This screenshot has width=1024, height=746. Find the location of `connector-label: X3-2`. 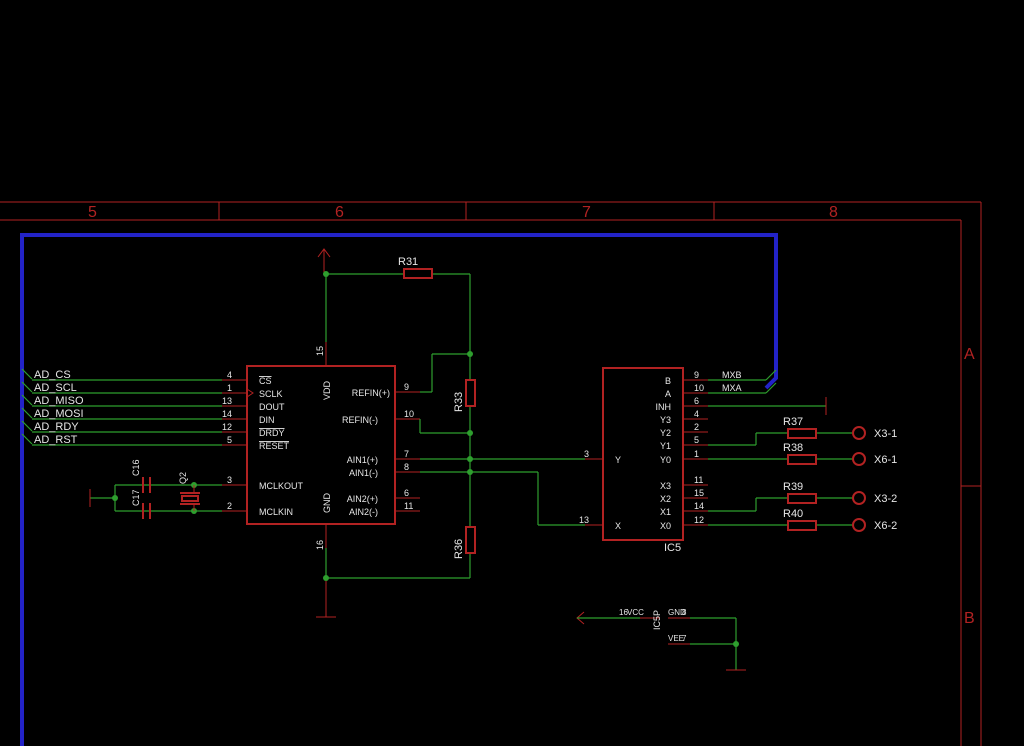

connector-label: X3-2 is located at coordinates (885, 499).